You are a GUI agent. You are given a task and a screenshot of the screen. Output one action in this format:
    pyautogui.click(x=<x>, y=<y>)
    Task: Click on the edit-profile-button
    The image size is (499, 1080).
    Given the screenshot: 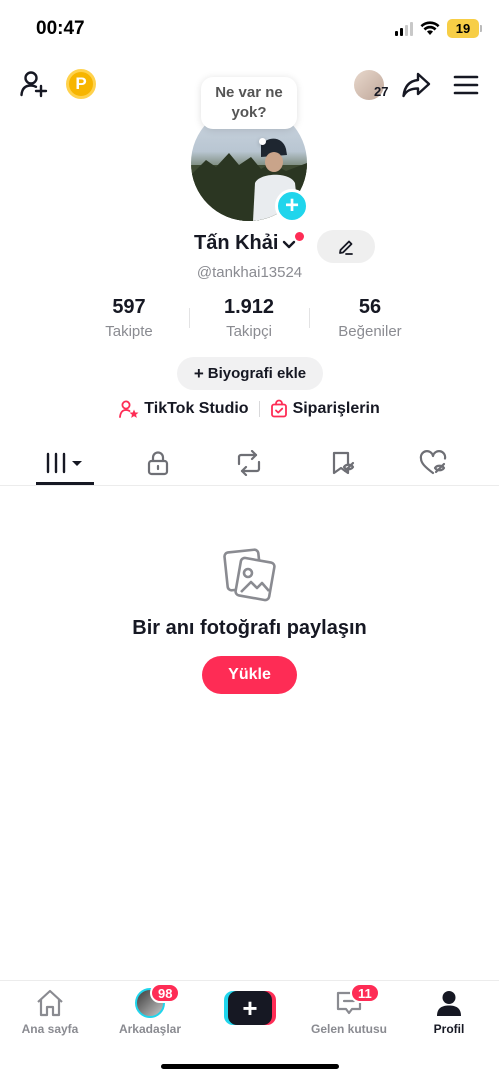 What is the action you would take?
    pyautogui.click(x=346, y=246)
    